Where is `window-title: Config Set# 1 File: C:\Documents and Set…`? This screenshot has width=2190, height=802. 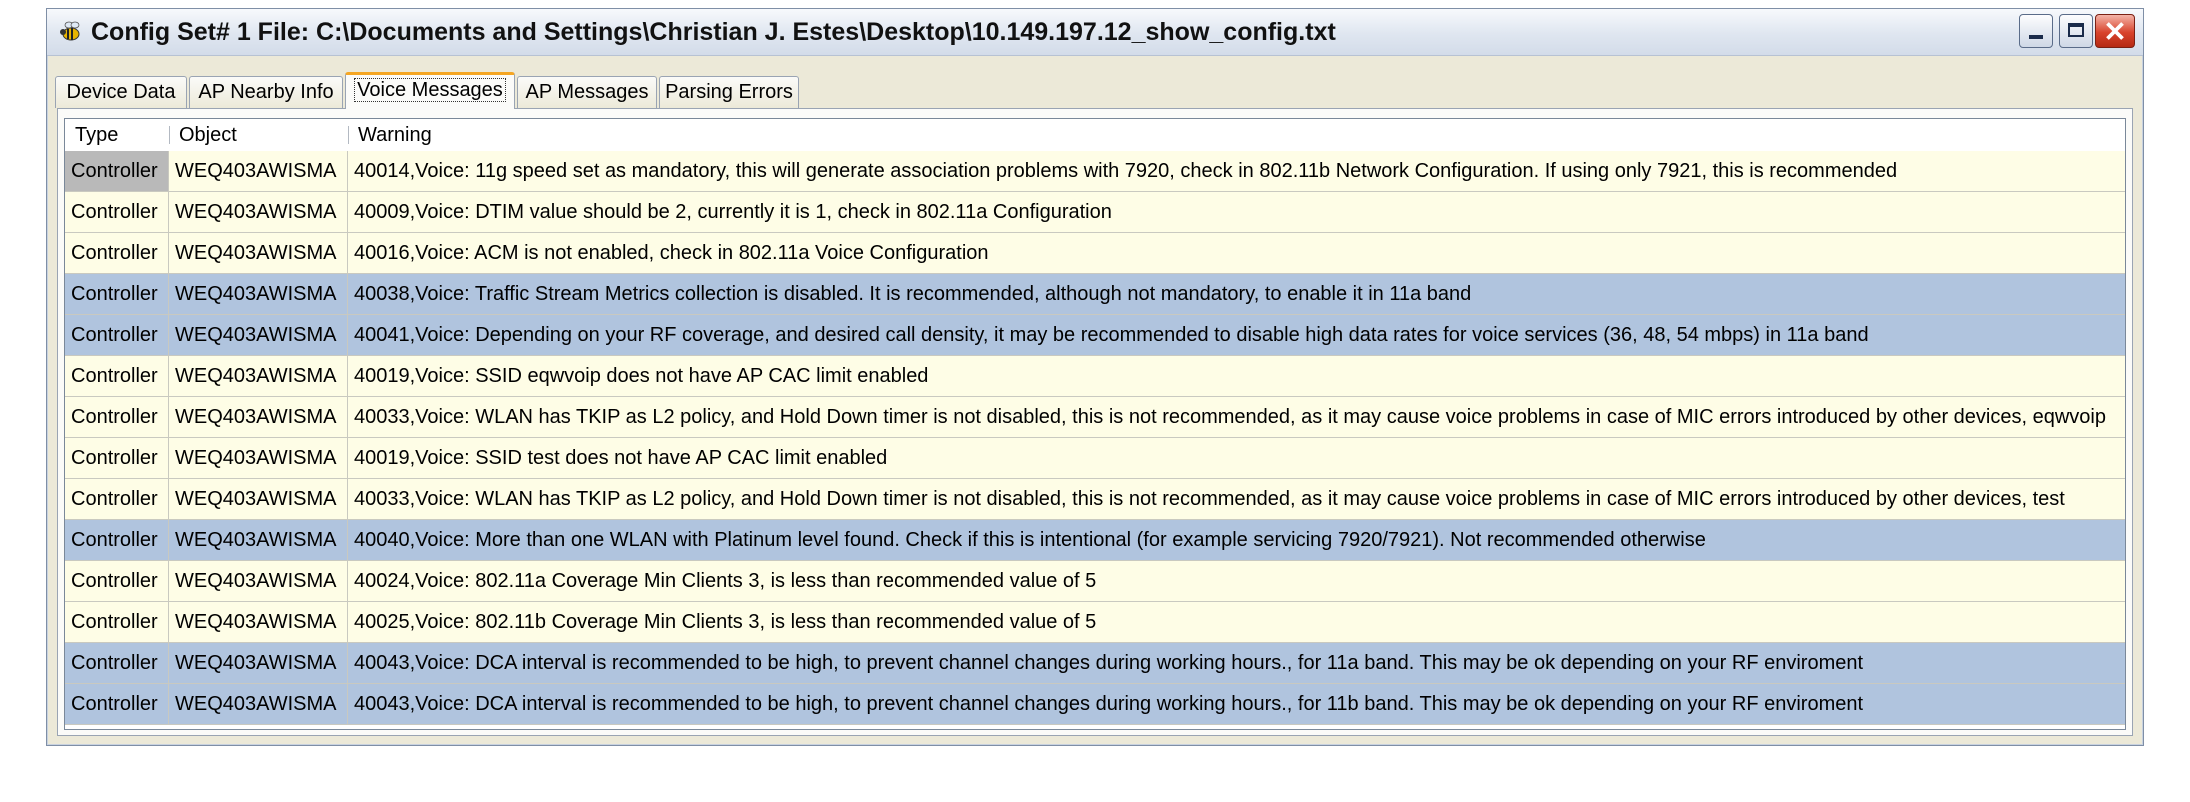 window-title: Config Set# 1 File: C:\Documents and Set… is located at coordinates (713, 32).